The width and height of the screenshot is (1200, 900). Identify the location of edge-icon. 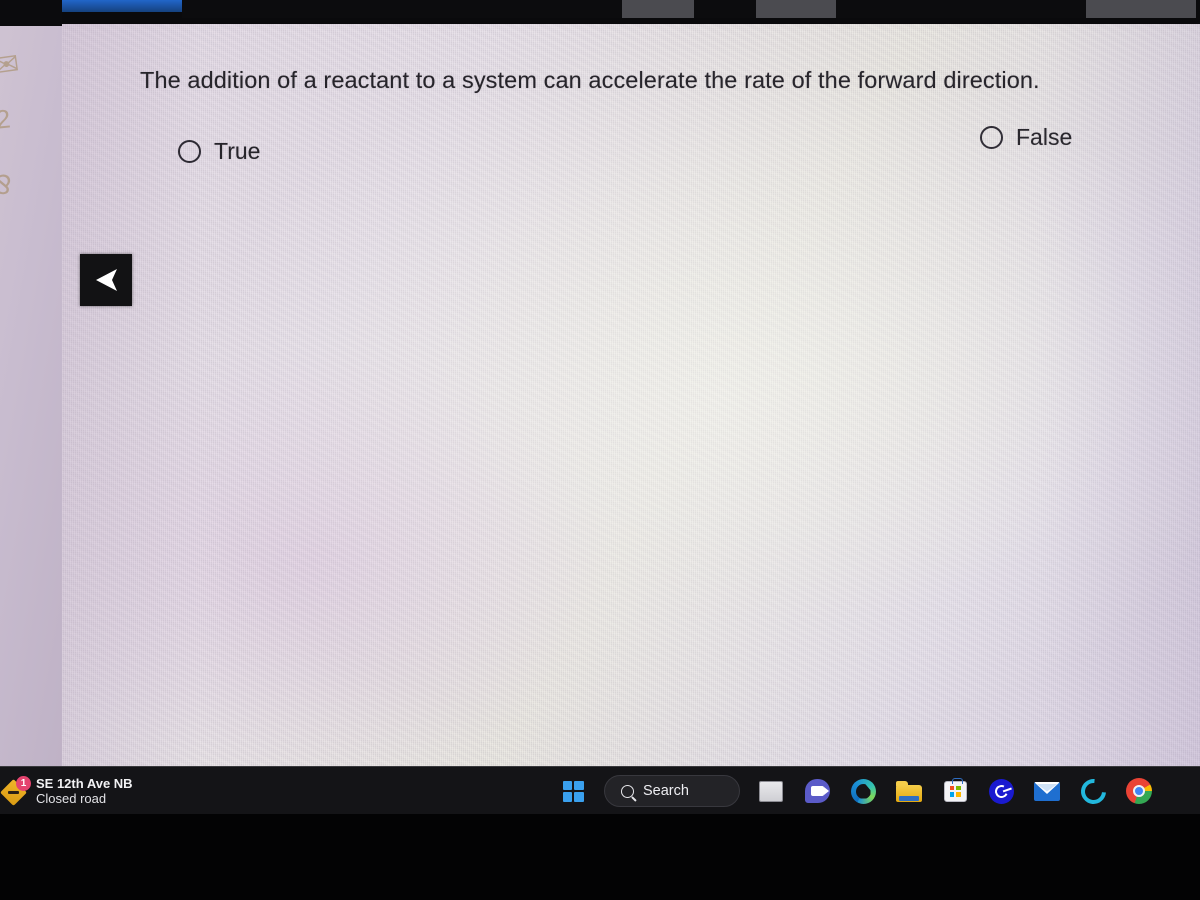
(863, 791).